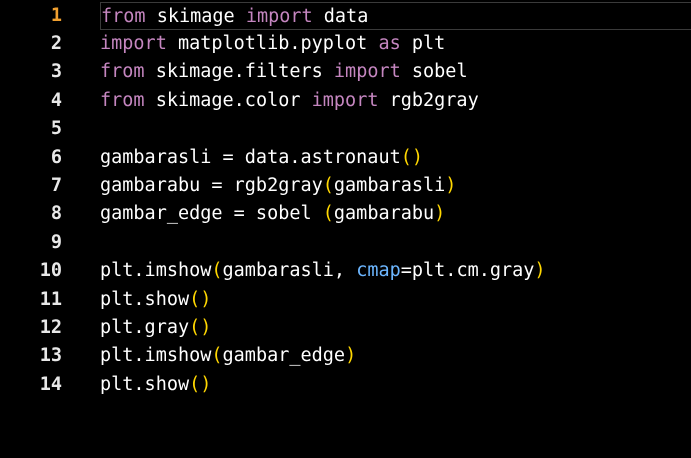  I want to click on code-token-plain: gambarabu, so click(384, 214).